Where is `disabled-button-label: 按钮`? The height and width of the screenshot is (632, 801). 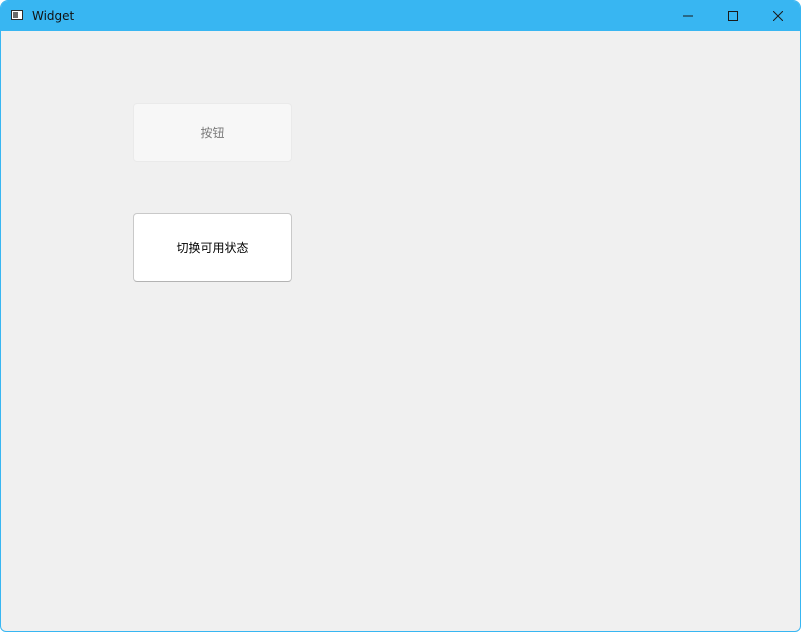 disabled-button-label: 按钮 is located at coordinates (212, 133).